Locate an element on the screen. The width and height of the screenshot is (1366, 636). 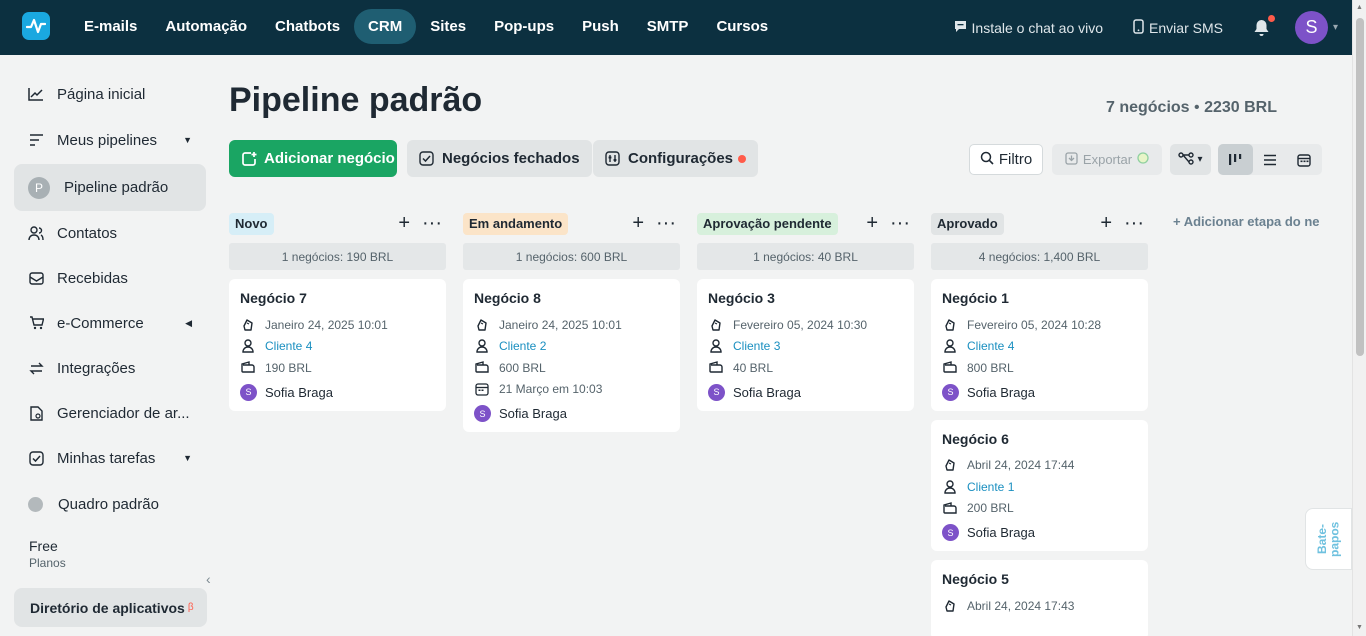
stage-name: Aprovação pendente is located at coordinates (767, 223).